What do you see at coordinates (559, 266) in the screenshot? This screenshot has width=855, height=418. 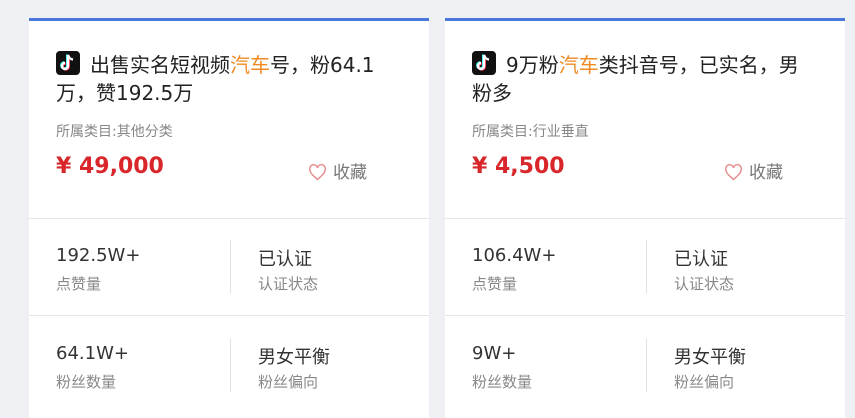 I see `stat-likes: 106.4W+ 点赞量` at bounding box center [559, 266].